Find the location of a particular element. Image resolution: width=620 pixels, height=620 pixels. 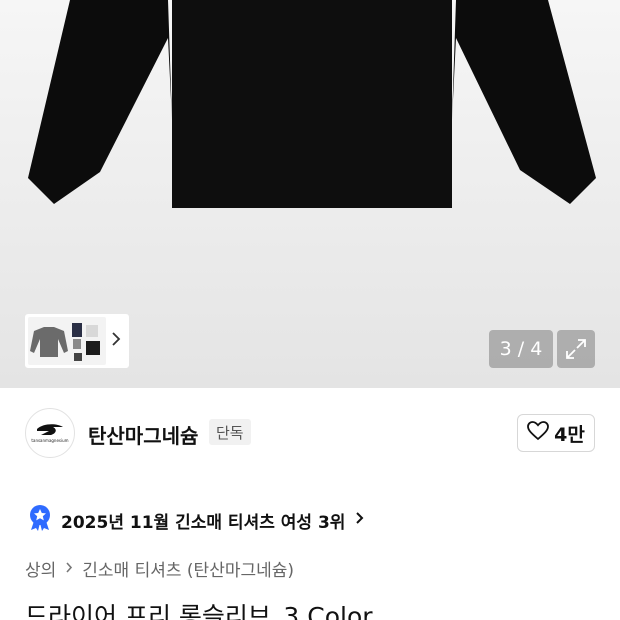

expand-icon is located at coordinates (576, 349).